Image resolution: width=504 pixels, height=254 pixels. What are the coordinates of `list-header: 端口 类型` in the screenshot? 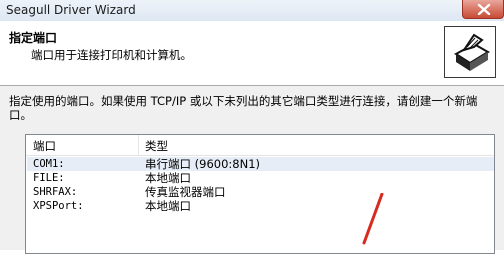 It's located at (260, 145).